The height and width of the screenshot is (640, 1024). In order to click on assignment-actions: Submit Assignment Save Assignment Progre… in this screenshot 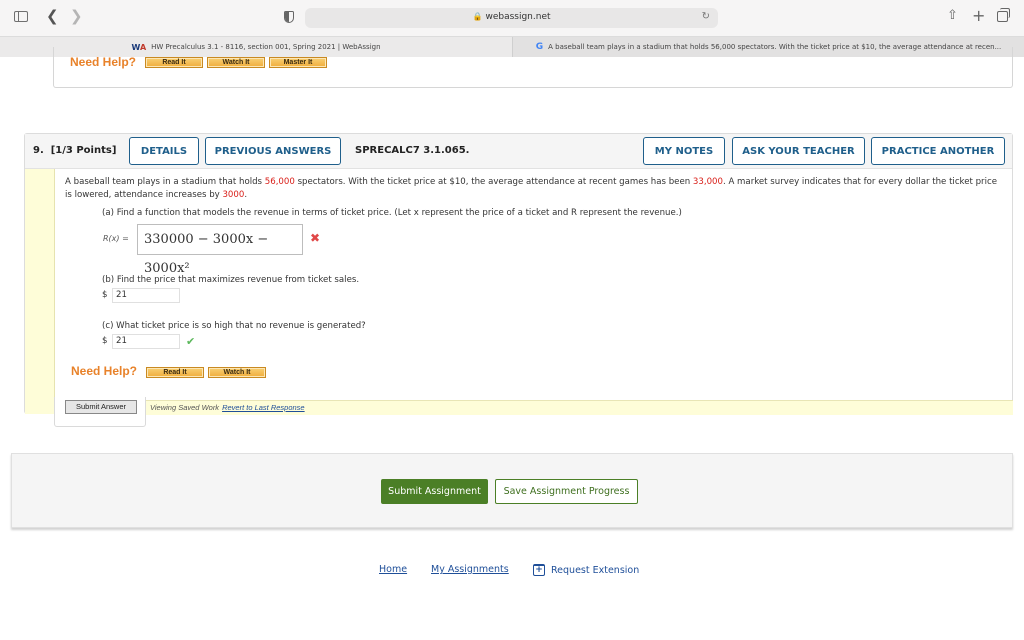, I will do `click(512, 490)`.